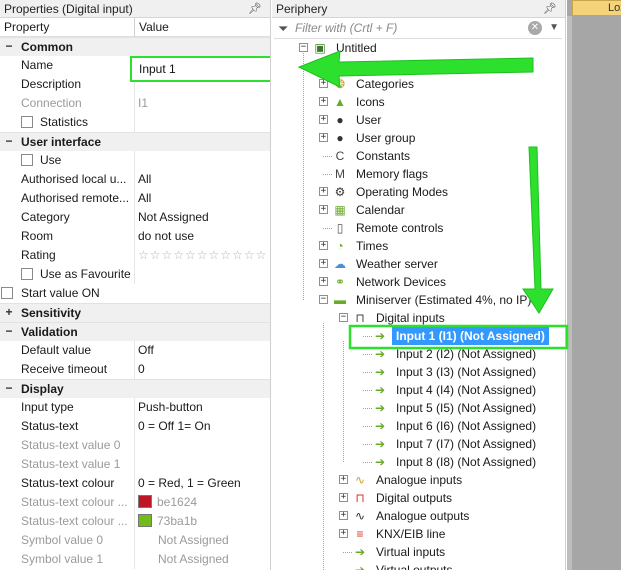 This screenshot has height=570, width=621. What do you see at coordinates (466, 372) in the screenshot?
I see `tree-node-label: Input 3 (I3) (Not Assigned)` at bounding box center [466, 372].